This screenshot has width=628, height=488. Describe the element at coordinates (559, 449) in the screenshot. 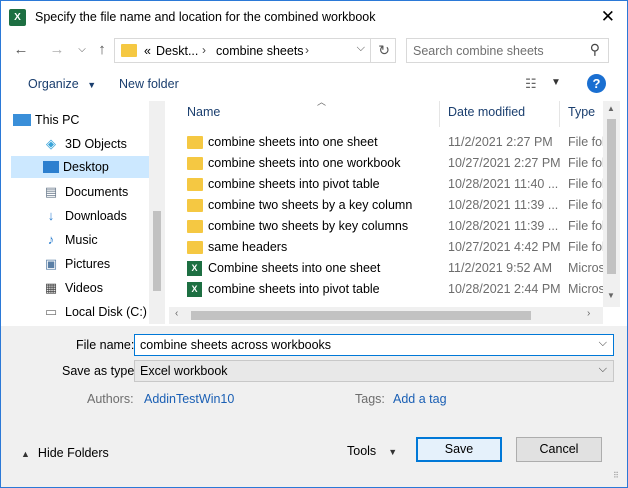

I see `cancel-button: Cancel` at that location.